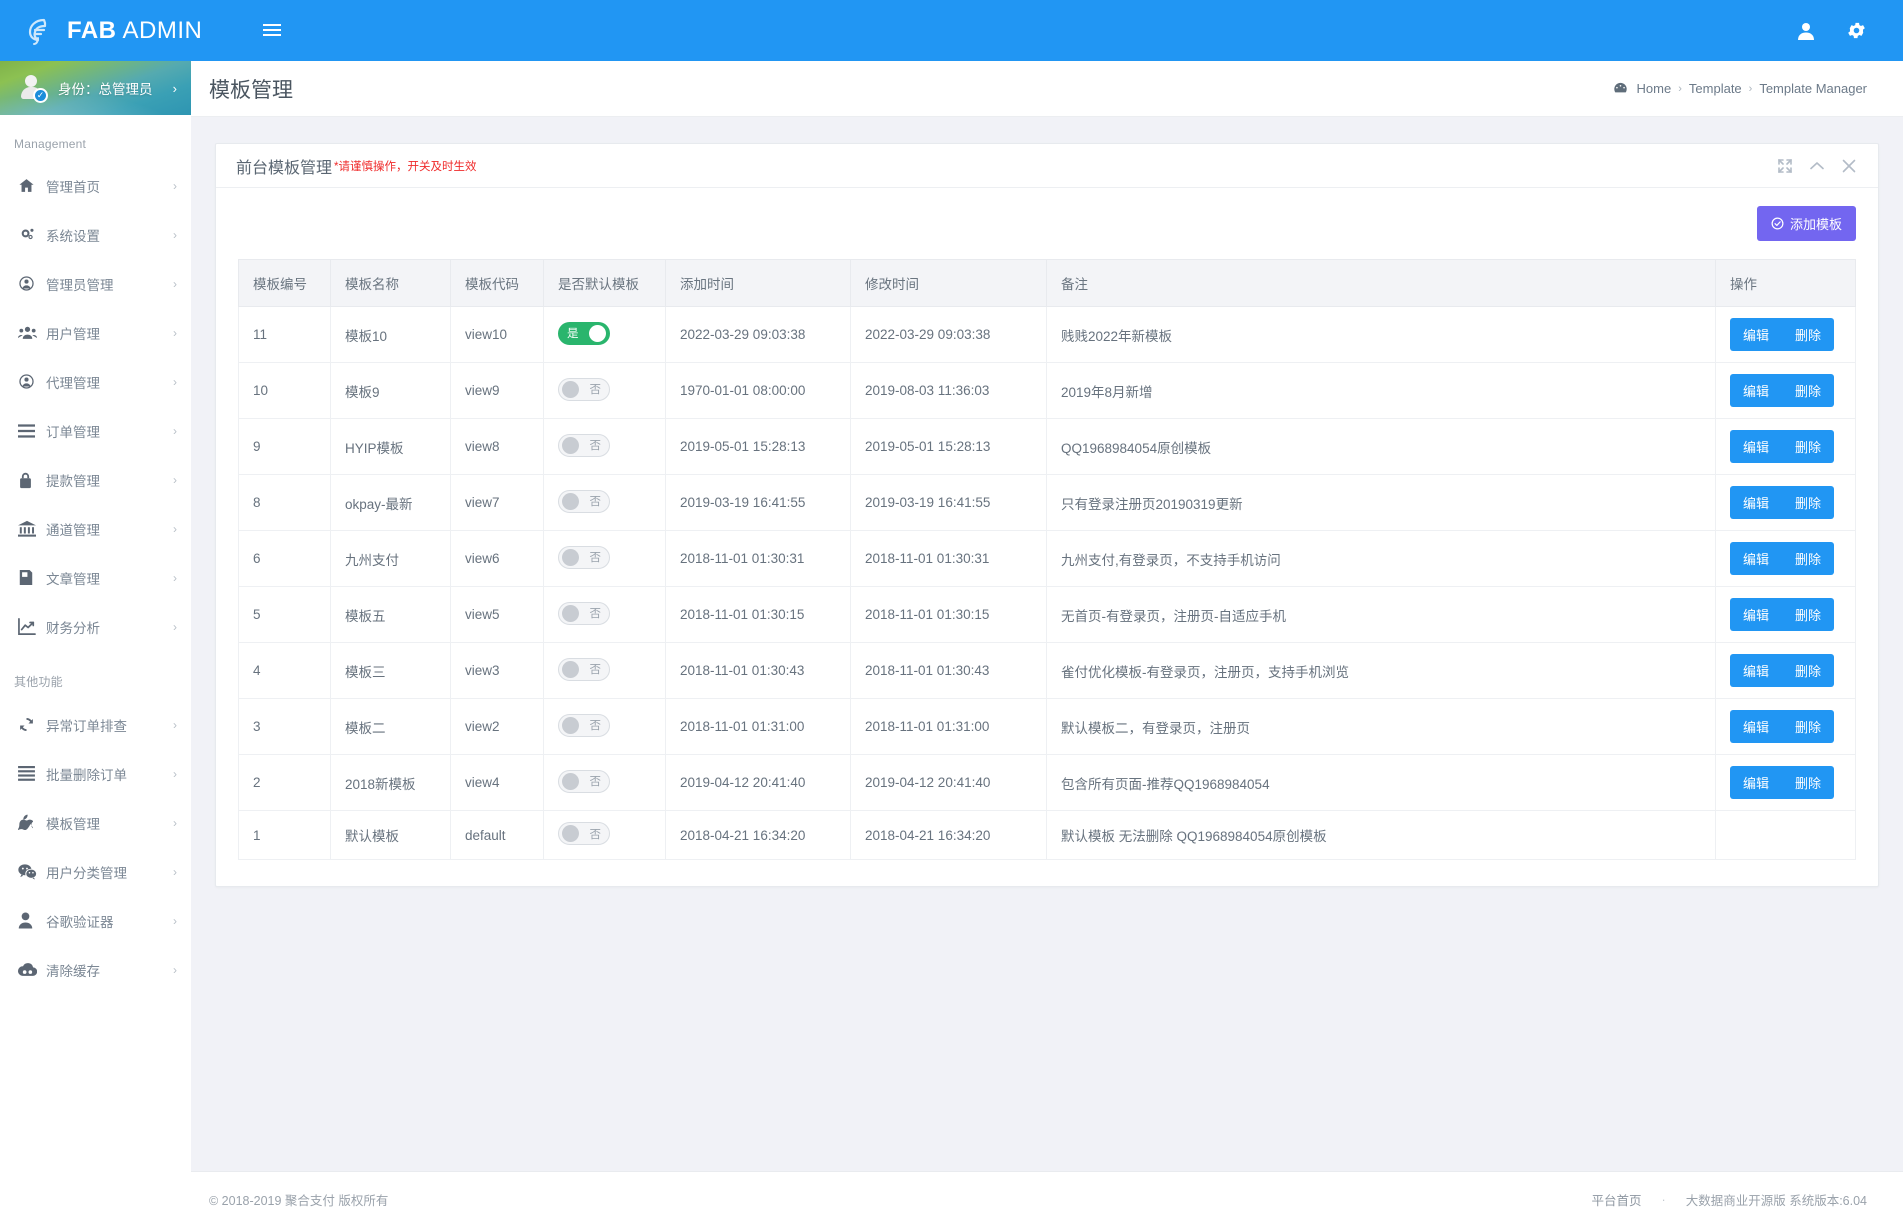 The height and width of the screenshot is (1227, 1903). I want to click on sidebar-item-agent-management: 代理管理 ›, so click(95, 381).